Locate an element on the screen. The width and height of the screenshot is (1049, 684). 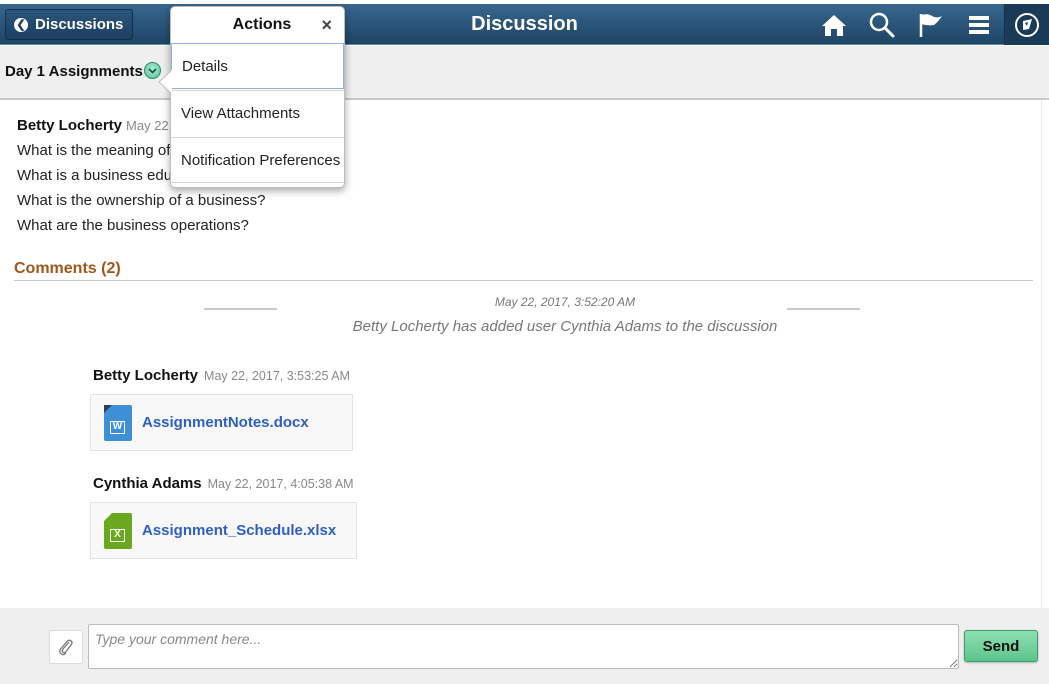
comment-input is located at coordinates (523, 646).